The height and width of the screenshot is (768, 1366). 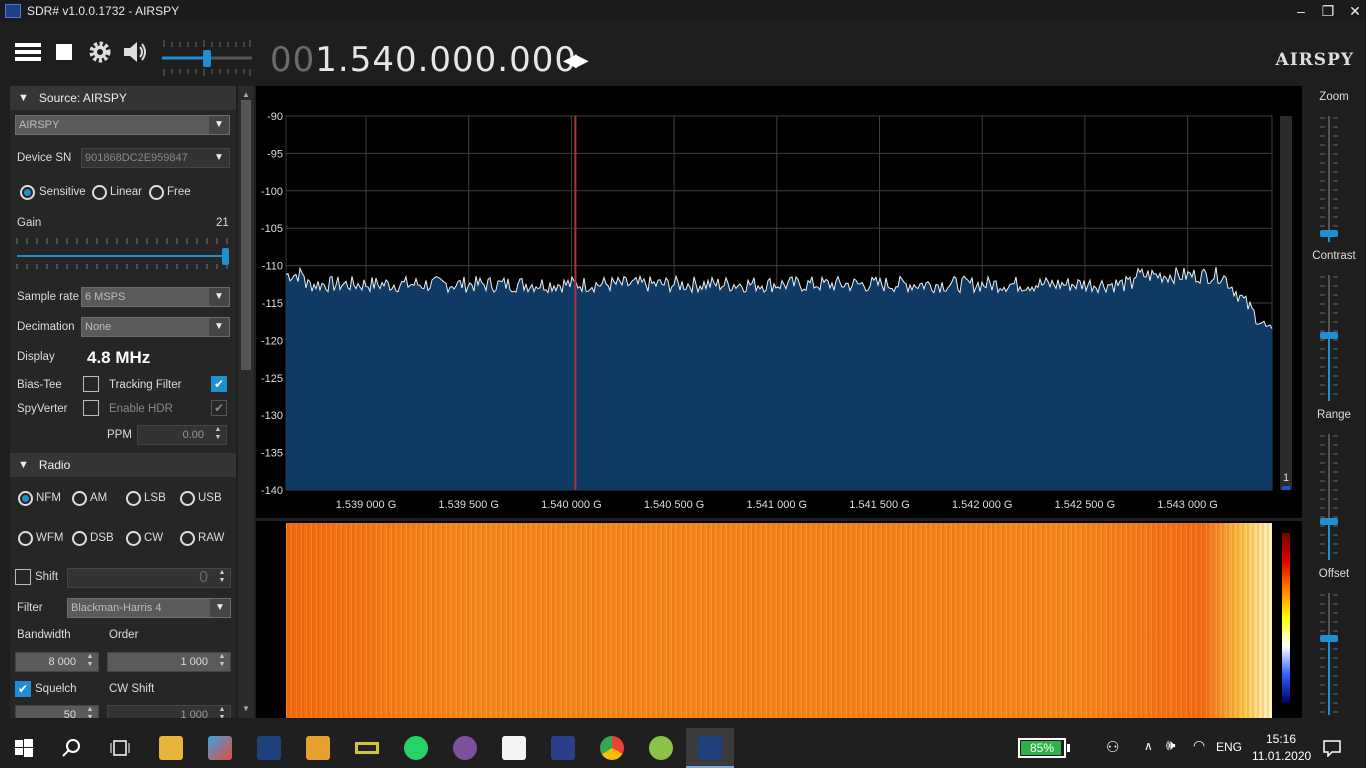 What do you see at coordinates (169, 711) in the screenshot?
I see `cw-shift-stepper: 1 000 ▲ ▼` at bounding box center [169, 711].